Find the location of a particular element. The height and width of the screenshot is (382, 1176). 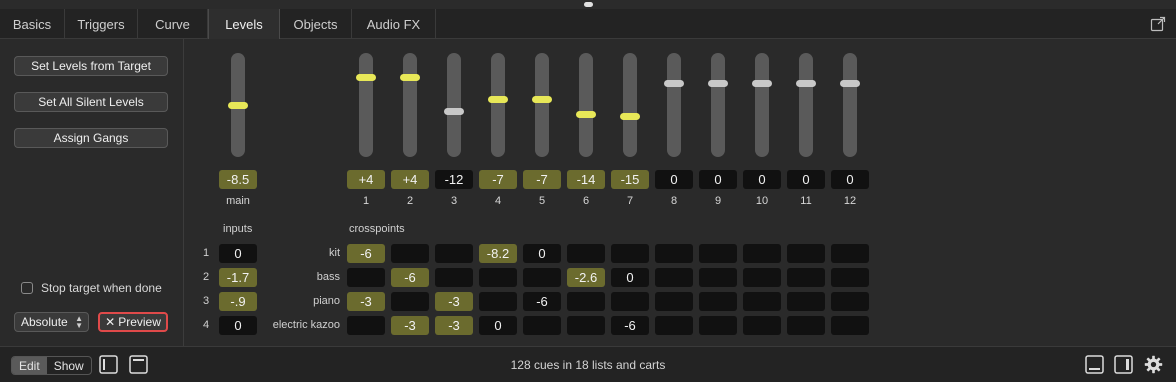

assign-gangs-button: Assign Gangs is located at coordinates (91, 138).